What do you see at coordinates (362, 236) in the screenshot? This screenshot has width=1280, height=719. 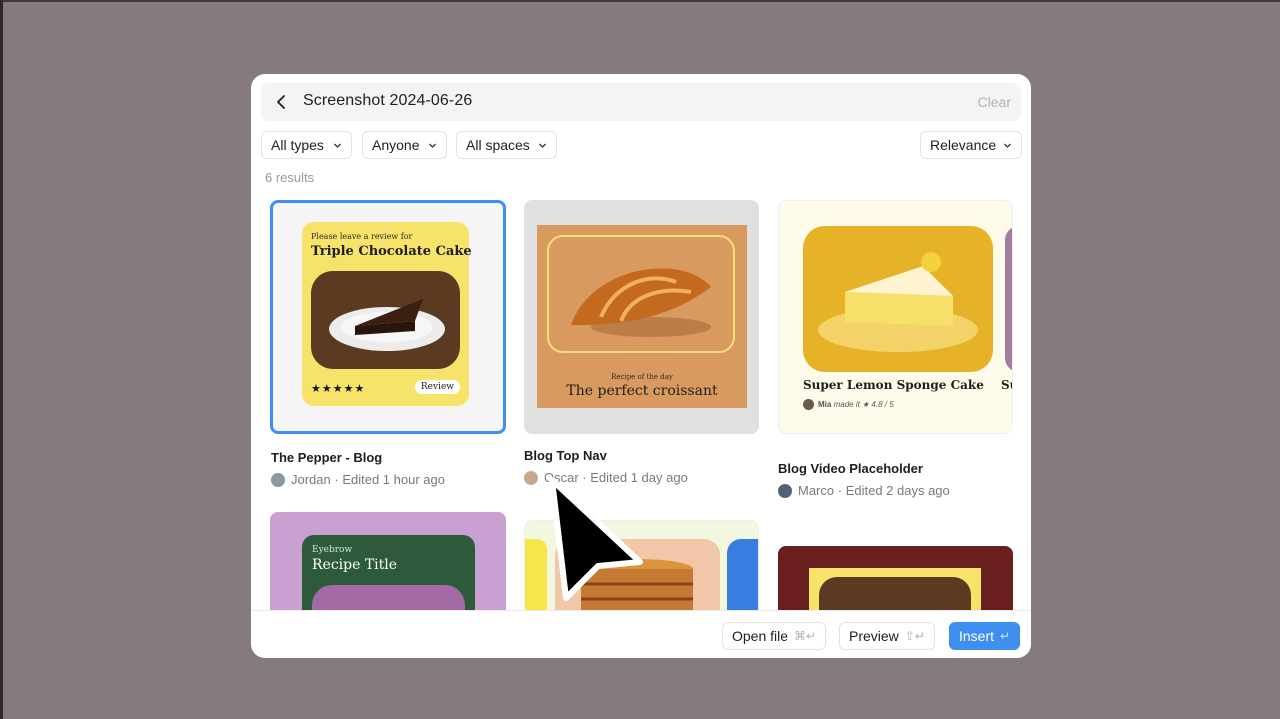 I see `thumb-eyebrow: Please leave a review for` at bounding box center [362, 236].